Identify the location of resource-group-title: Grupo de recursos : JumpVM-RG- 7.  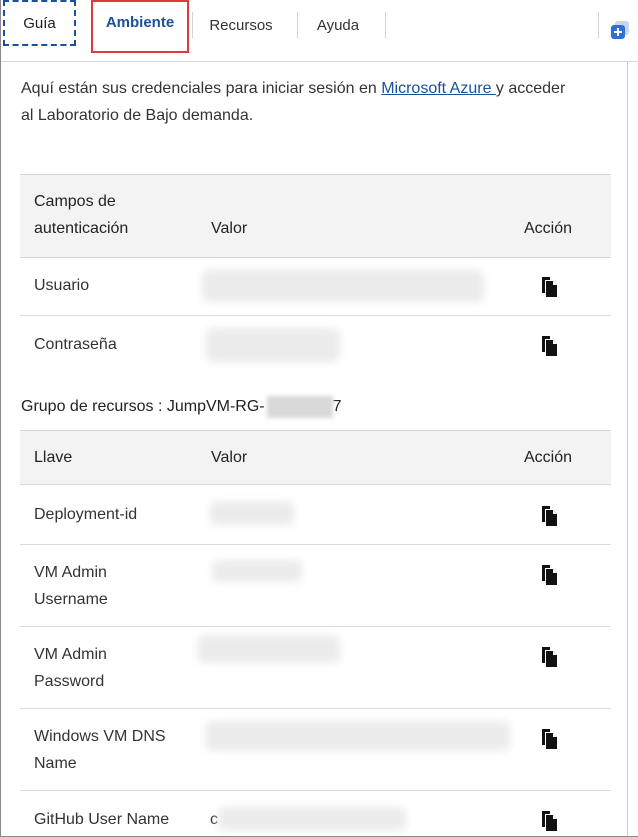
(181, 407).